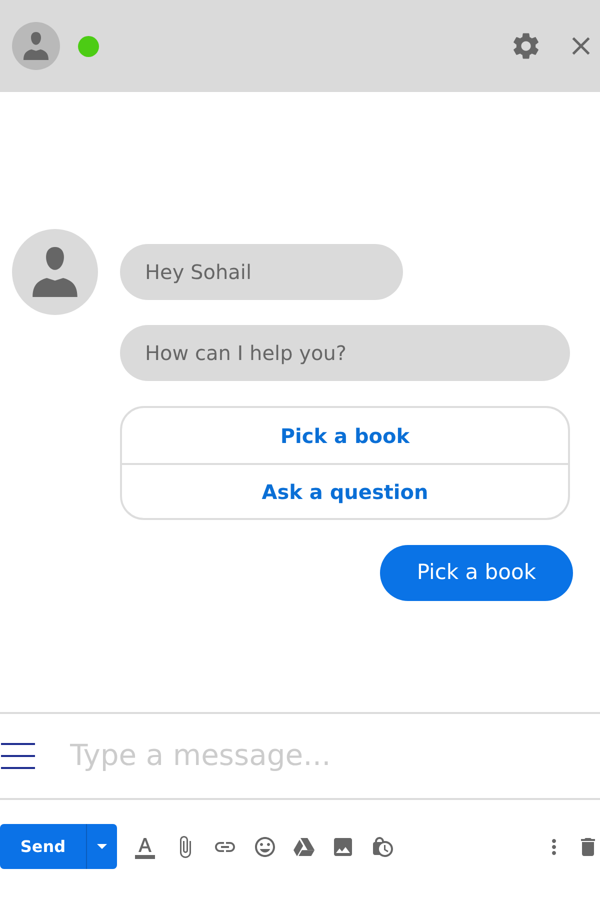  I want to click on avatar-icon, so click(36, 46).